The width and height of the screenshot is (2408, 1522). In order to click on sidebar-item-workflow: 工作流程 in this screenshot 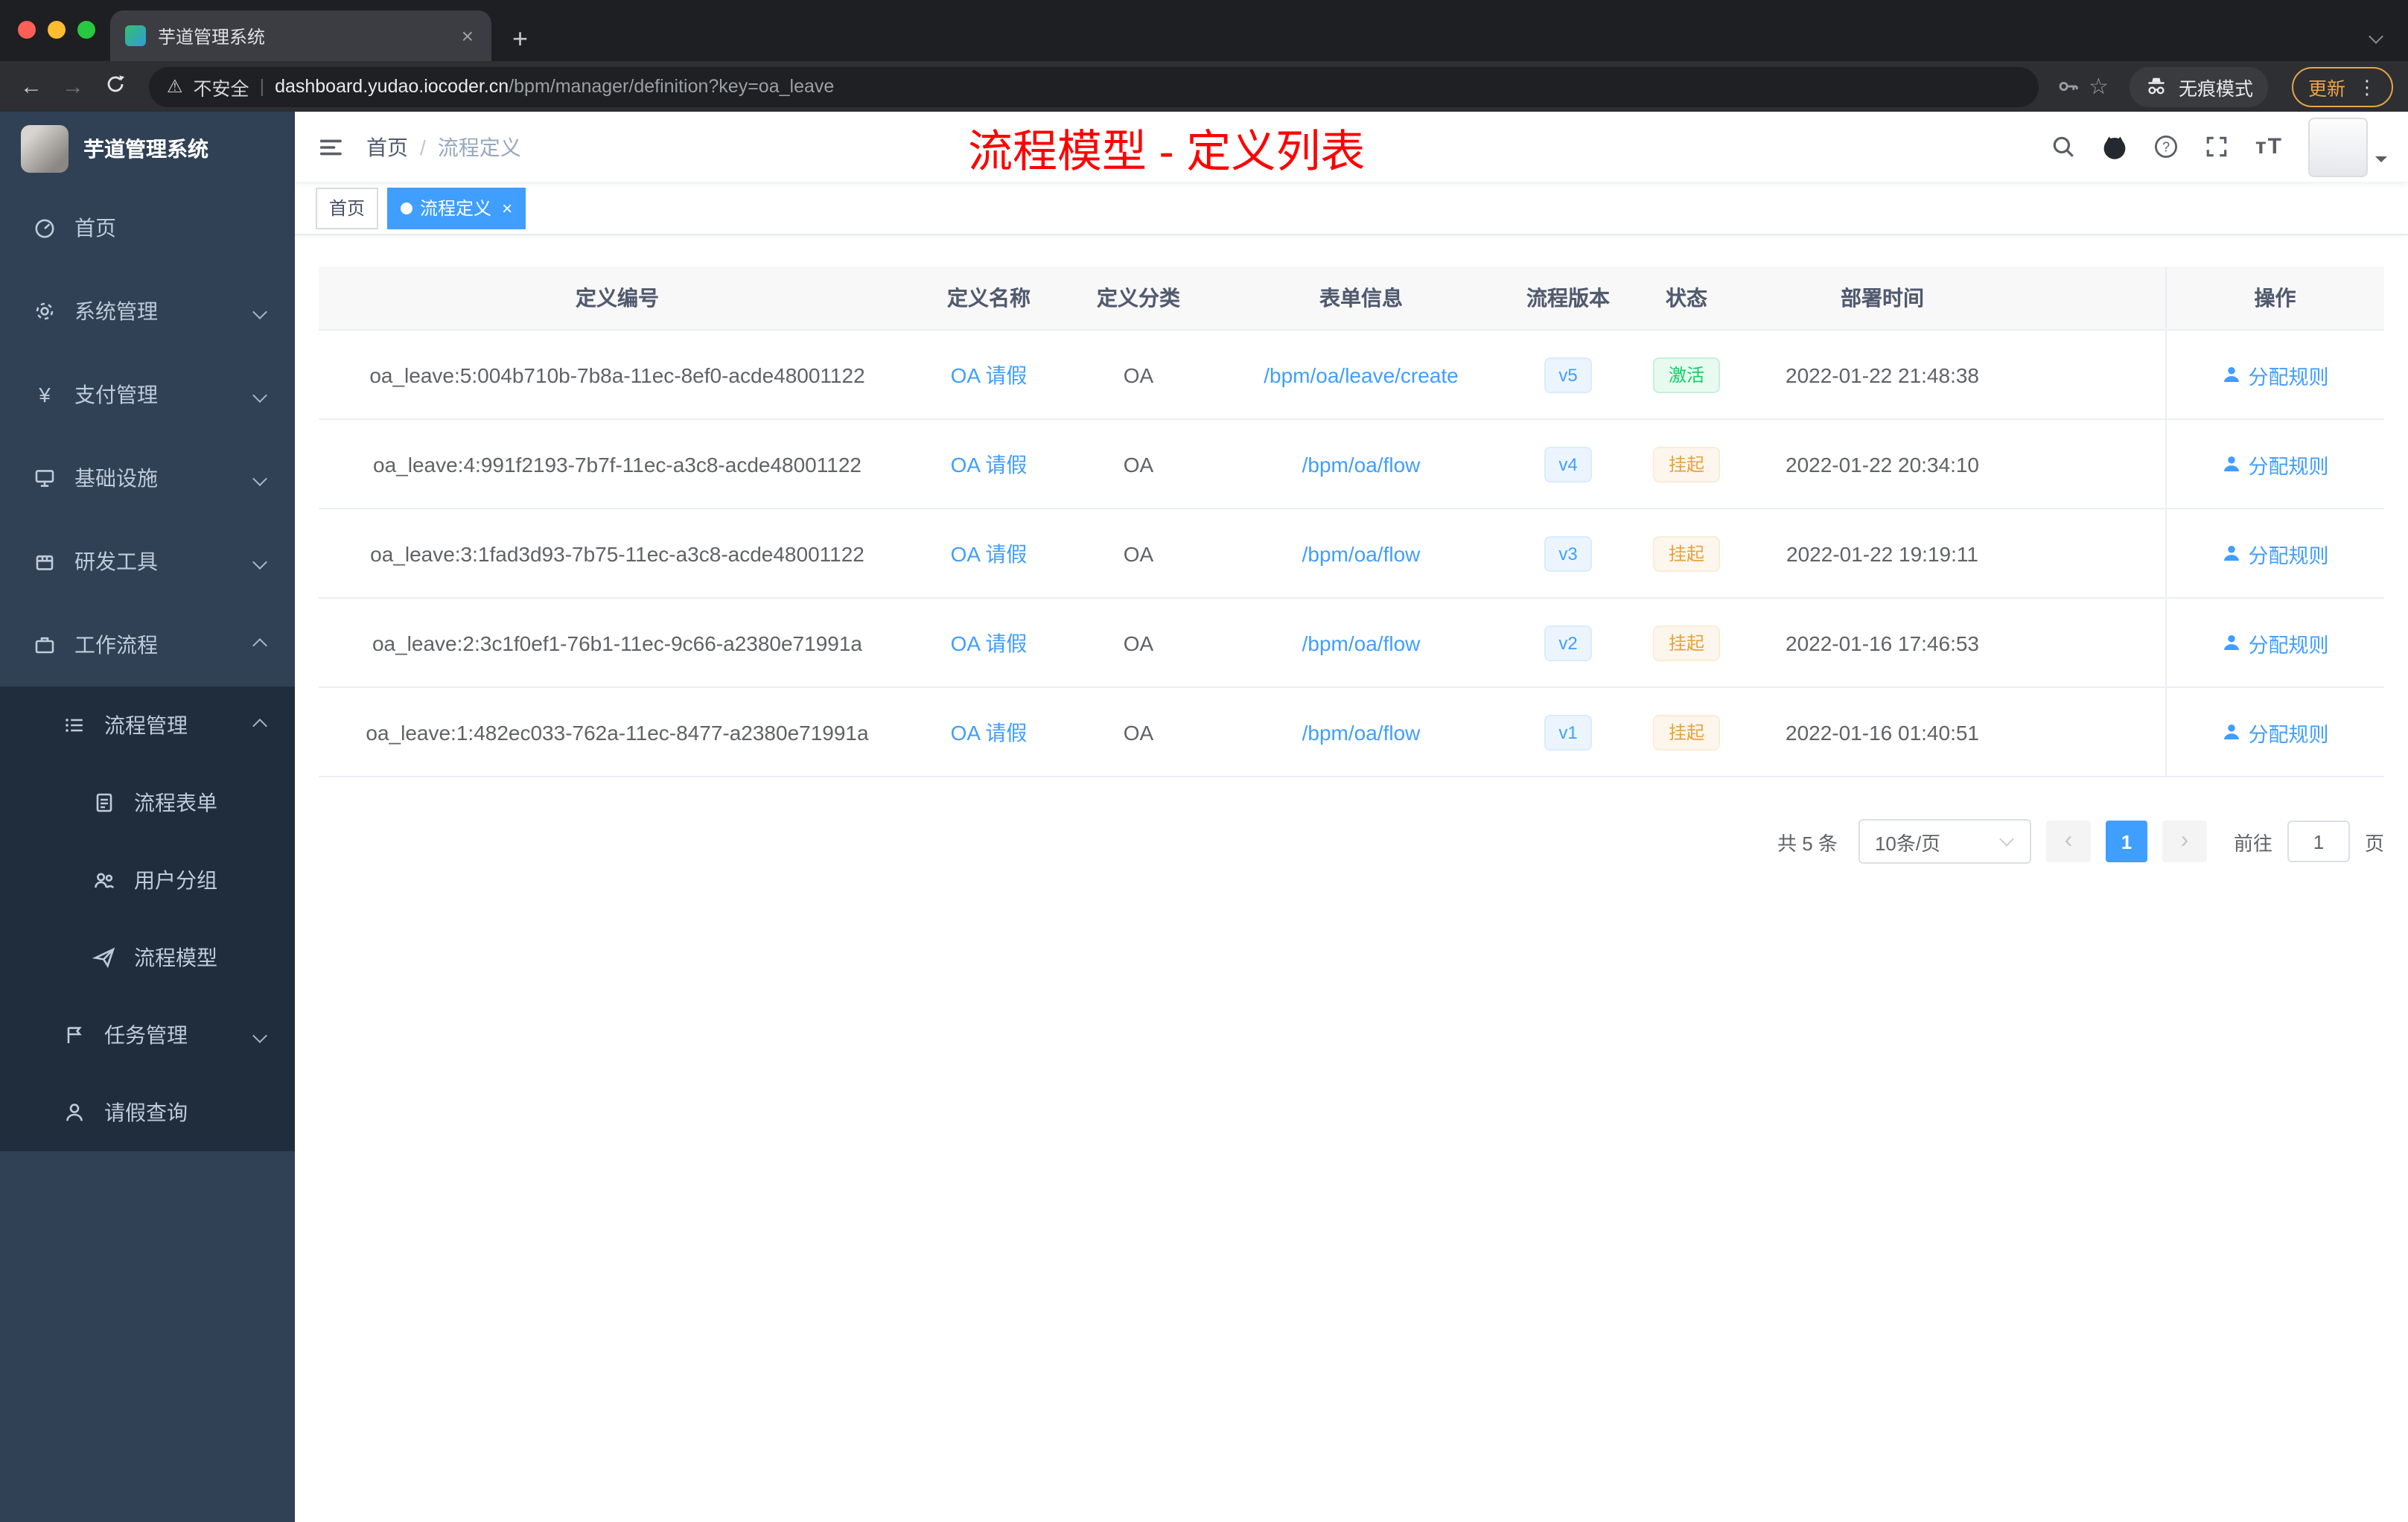, I will do `click(147, 645)`.